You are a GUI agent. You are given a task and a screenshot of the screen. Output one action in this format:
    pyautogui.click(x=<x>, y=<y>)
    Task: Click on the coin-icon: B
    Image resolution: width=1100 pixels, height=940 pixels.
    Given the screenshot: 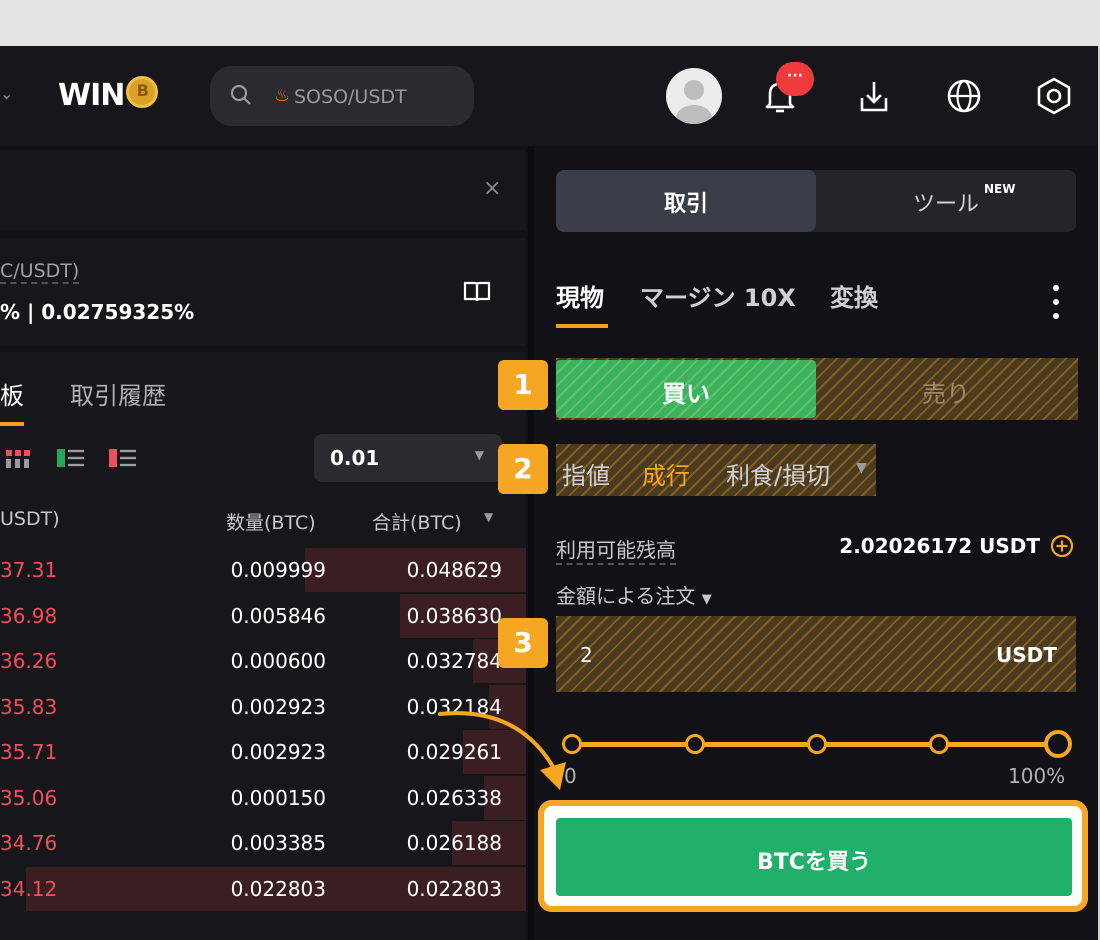 What is the action you would take?
    pyautogui.click(x=142, y=92)
    